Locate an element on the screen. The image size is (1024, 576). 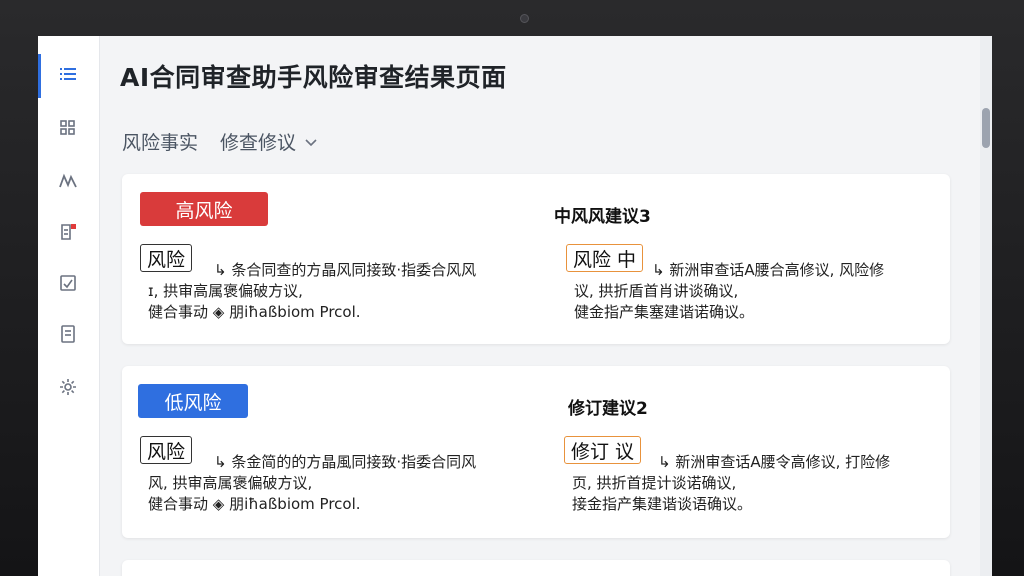
tab-bar: 风险事实 修查修议 is located at coordinates (231, 141).